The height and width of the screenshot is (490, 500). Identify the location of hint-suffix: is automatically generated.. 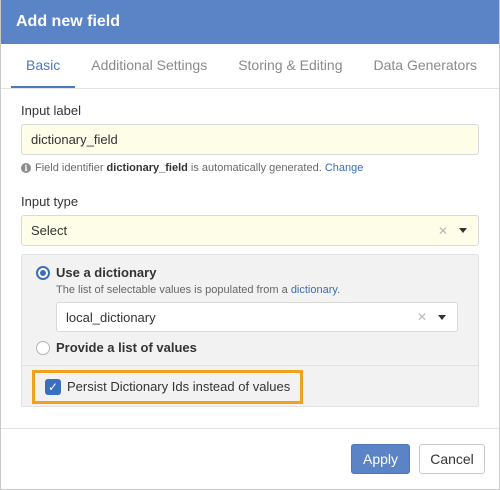
(256, 168).